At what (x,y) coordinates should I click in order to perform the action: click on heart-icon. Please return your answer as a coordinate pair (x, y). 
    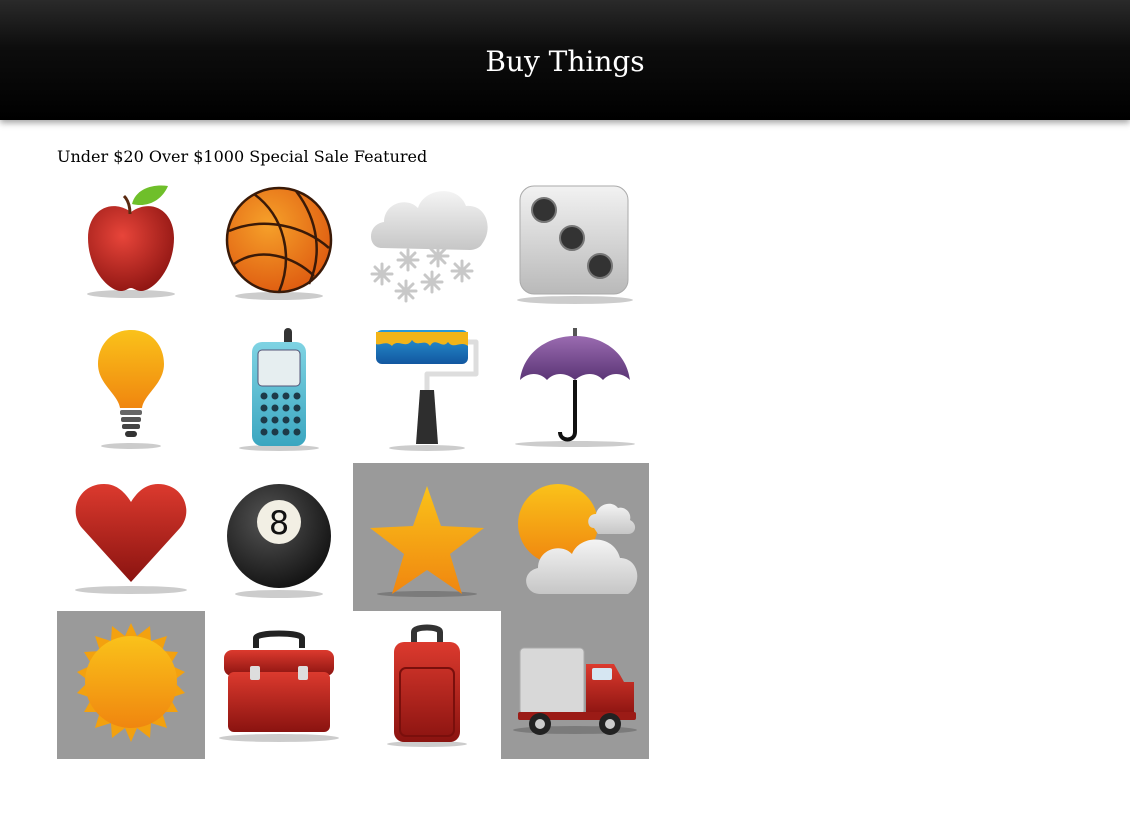
    Looking at the image, I should click on (131, 539).